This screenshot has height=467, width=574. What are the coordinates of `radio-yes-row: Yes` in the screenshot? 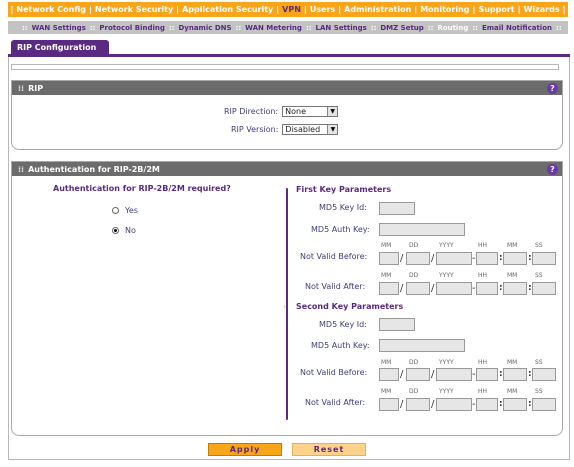 It's located at (125, 210).